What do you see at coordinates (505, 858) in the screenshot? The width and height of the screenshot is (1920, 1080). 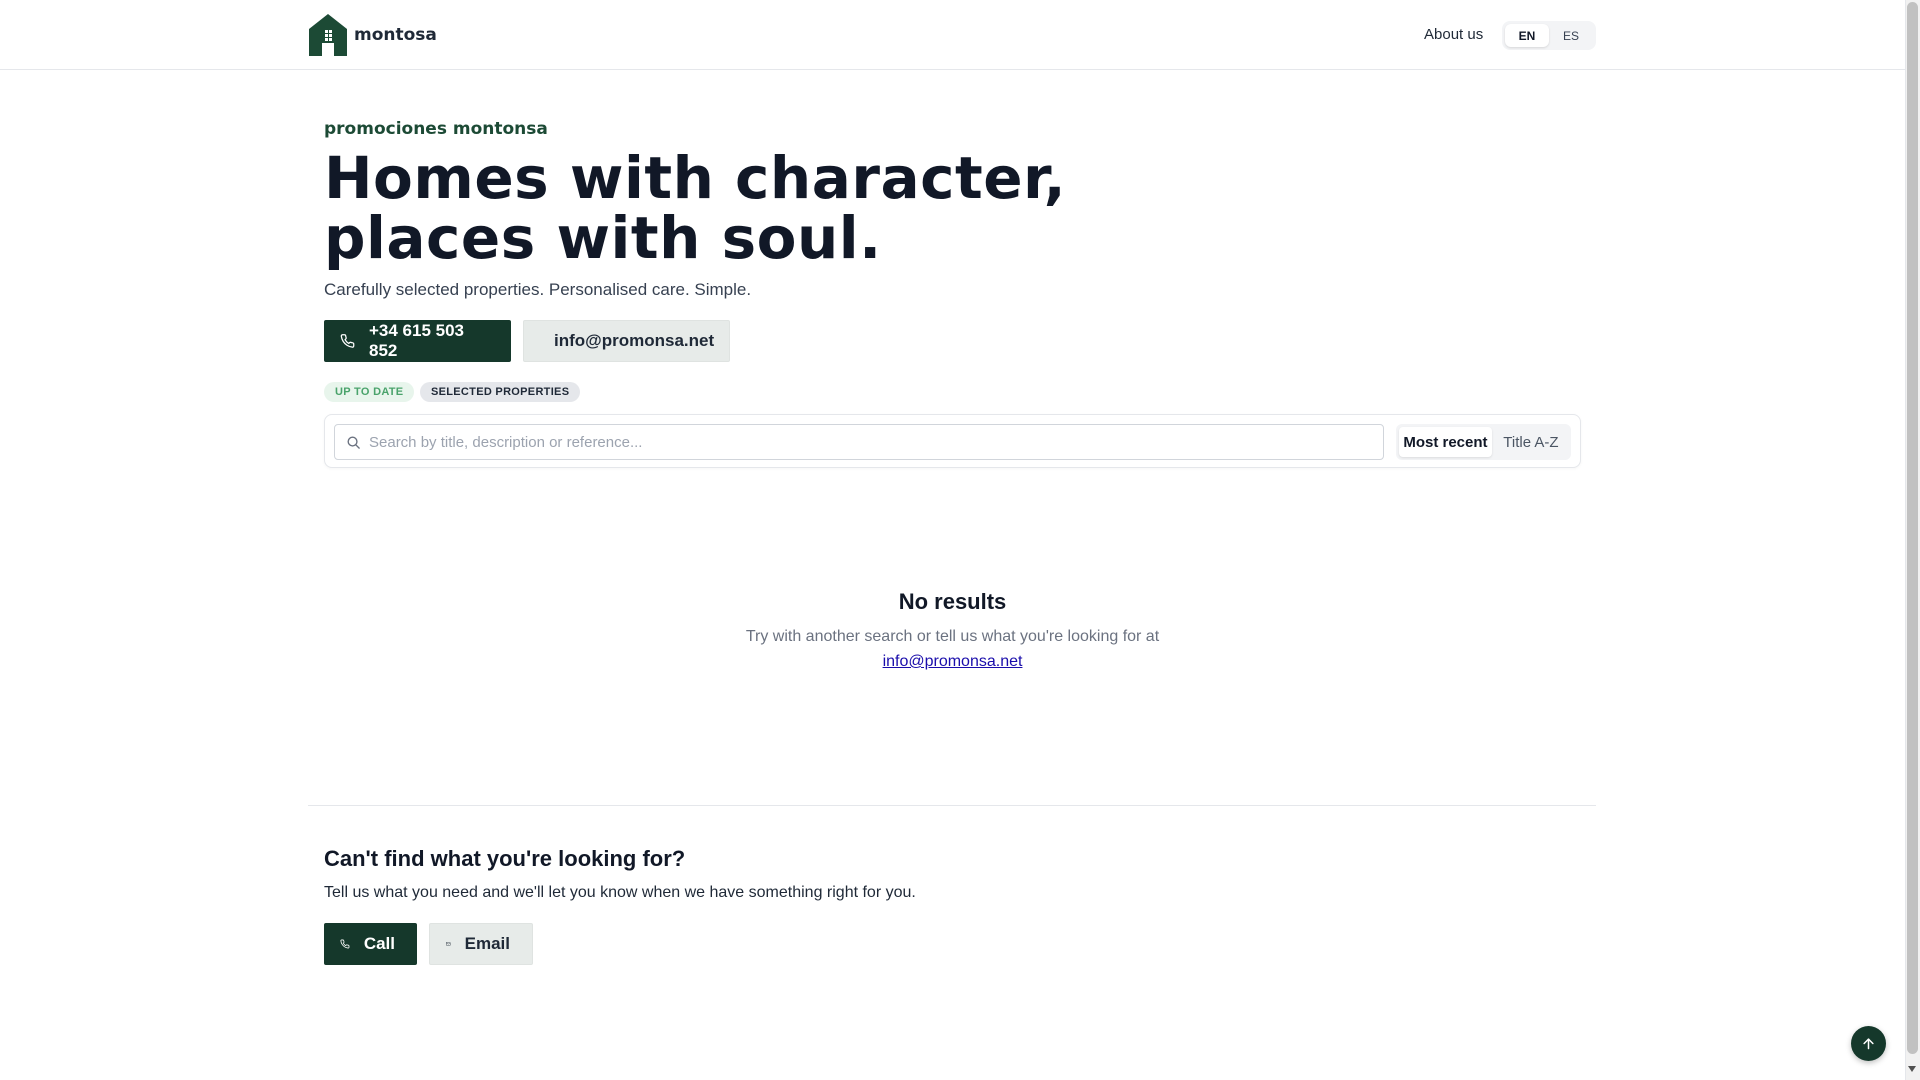 I see `cta-title: Can't find what you're looking for?` at bounding box center [505, 858].